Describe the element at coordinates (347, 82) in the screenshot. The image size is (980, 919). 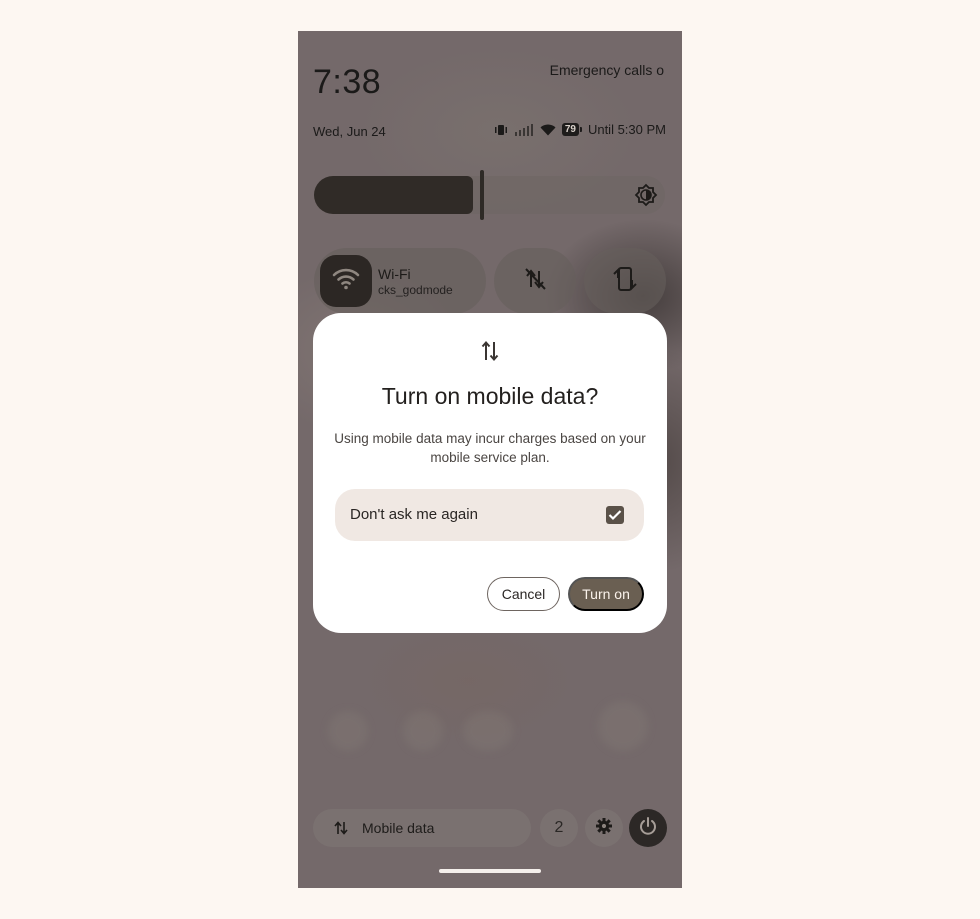
I see `clock: 7:38` at that location.